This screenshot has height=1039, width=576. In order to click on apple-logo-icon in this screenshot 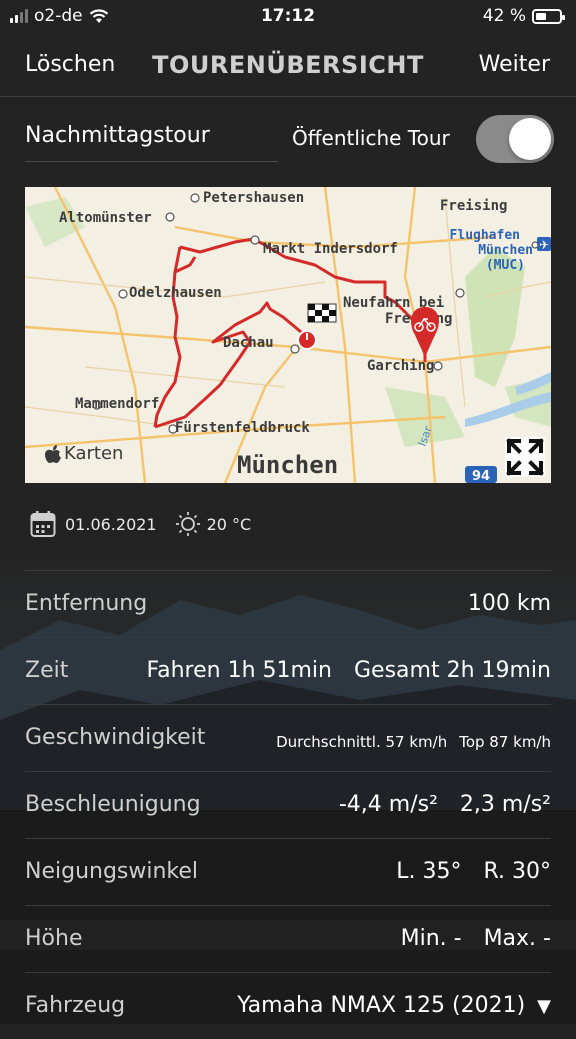, I will do `click(53, 453)`.